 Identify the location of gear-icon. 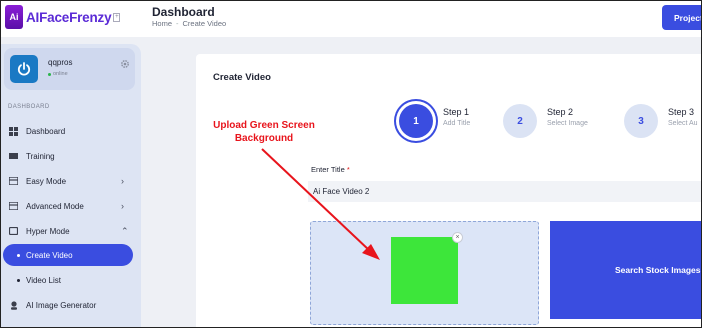
(125, 64).